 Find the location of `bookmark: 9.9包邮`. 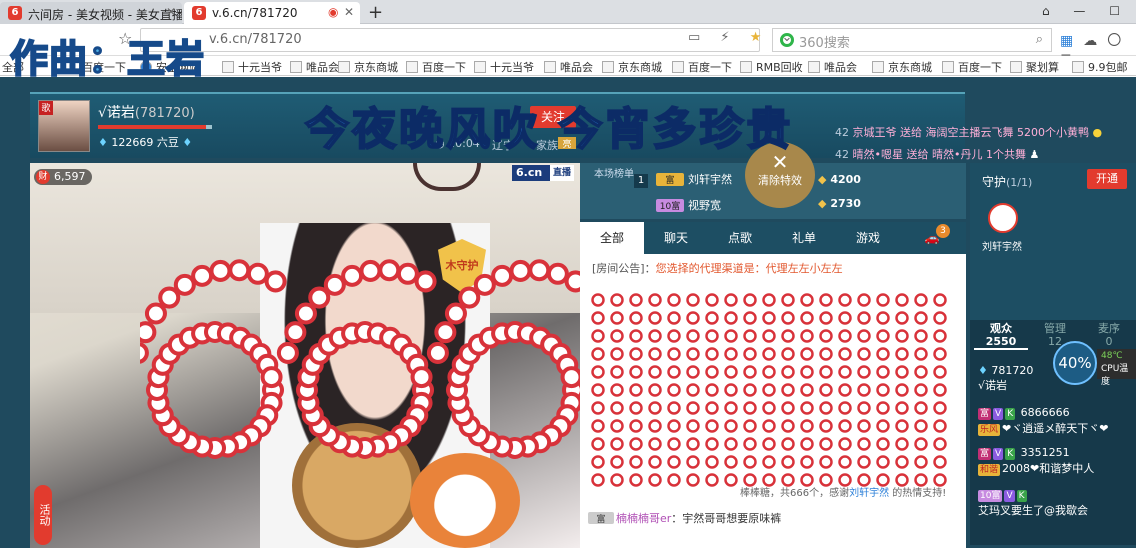

bookmark: 9.9包邮 is located at coordinates (1100, 67).